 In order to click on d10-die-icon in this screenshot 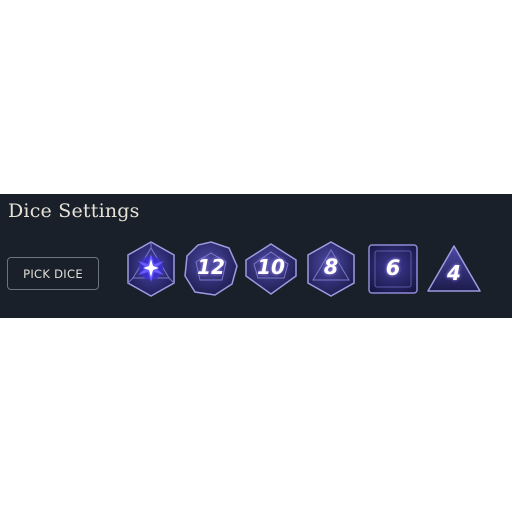, I will do `click(271, 269)`.